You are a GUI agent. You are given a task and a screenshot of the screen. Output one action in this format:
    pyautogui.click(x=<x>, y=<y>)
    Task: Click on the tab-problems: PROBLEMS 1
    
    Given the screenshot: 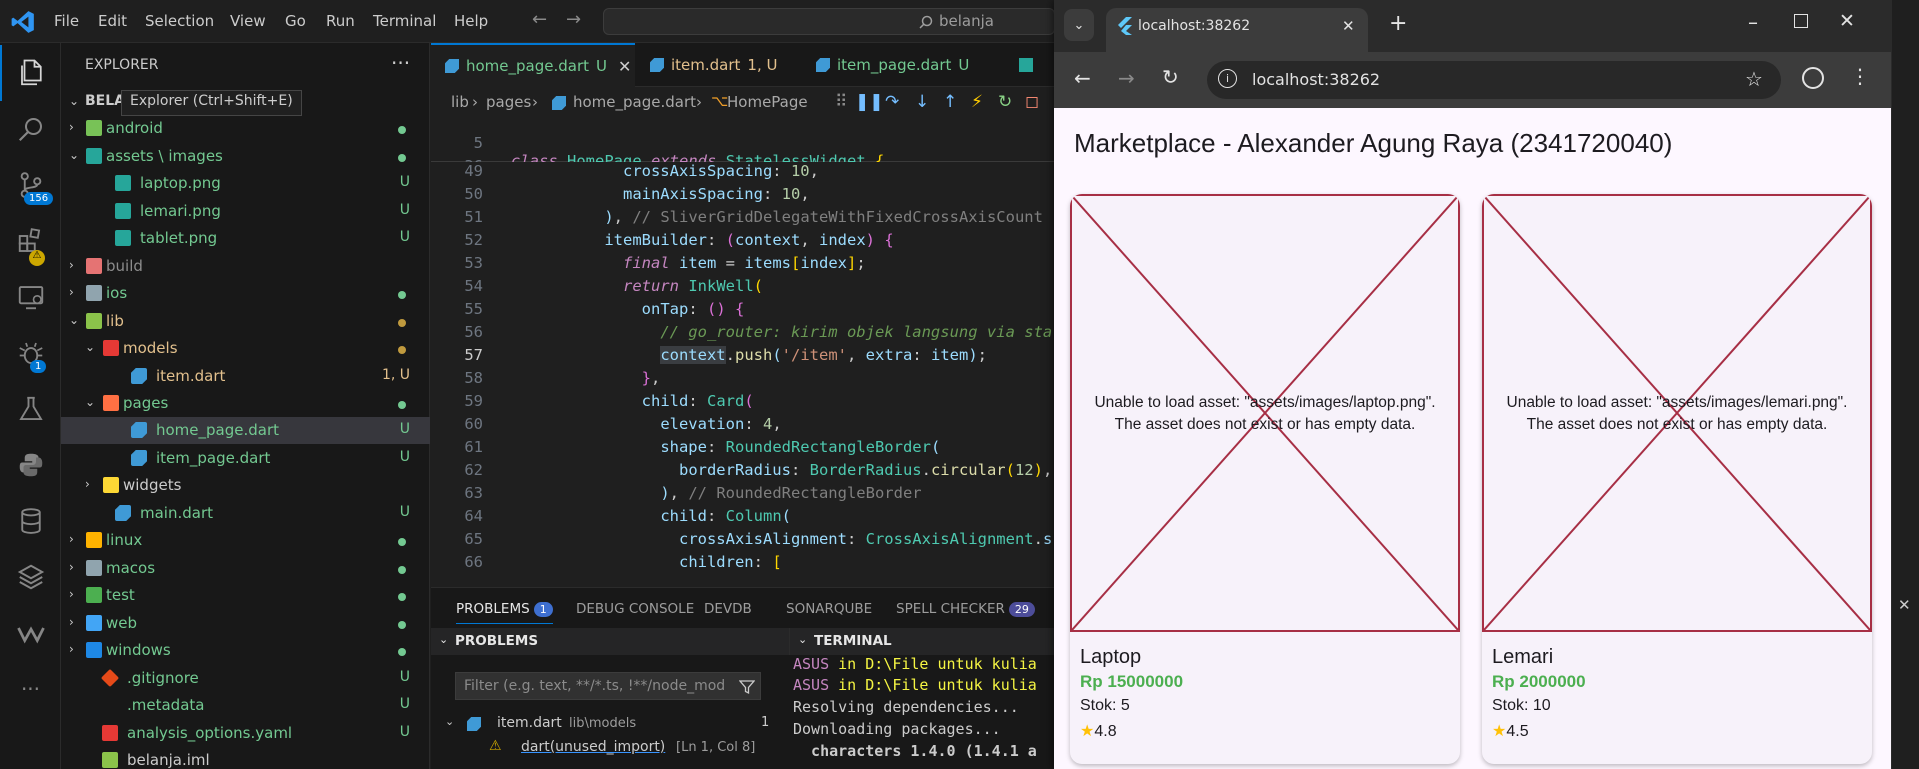 What is the action you would take?
    pyautogui.click(x=504, y=612)
    